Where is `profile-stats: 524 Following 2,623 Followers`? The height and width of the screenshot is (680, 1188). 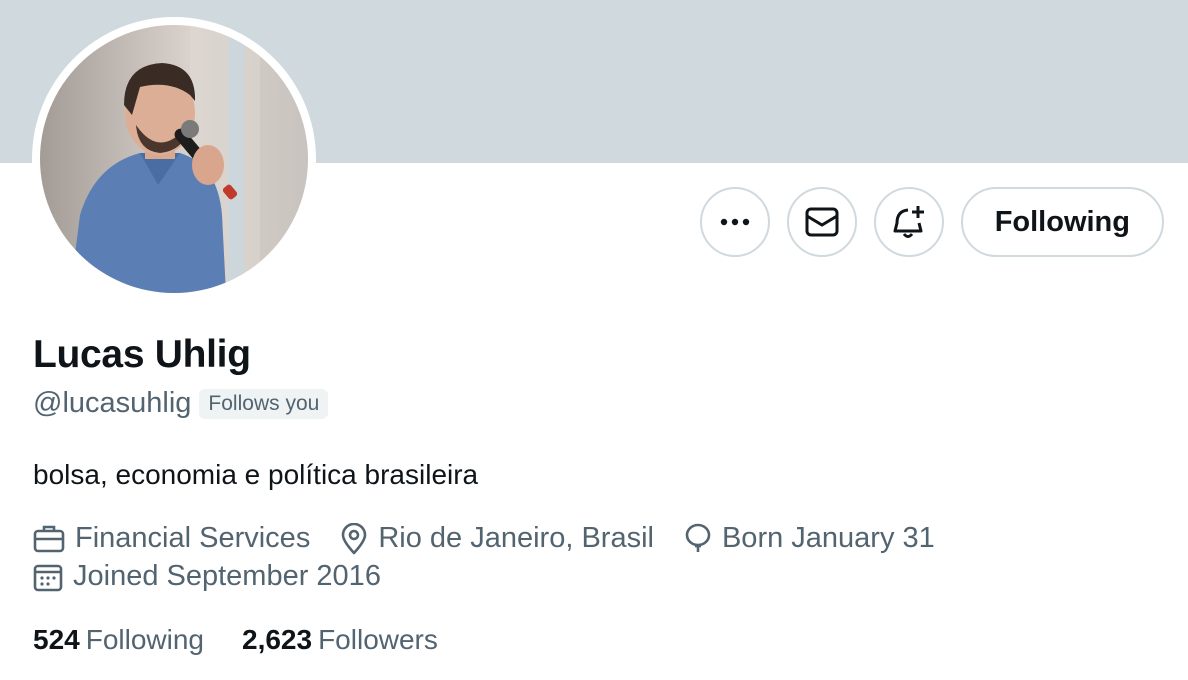 profile-stats: 524 Following 2,623 Followers is located at coordinates (254, 640).